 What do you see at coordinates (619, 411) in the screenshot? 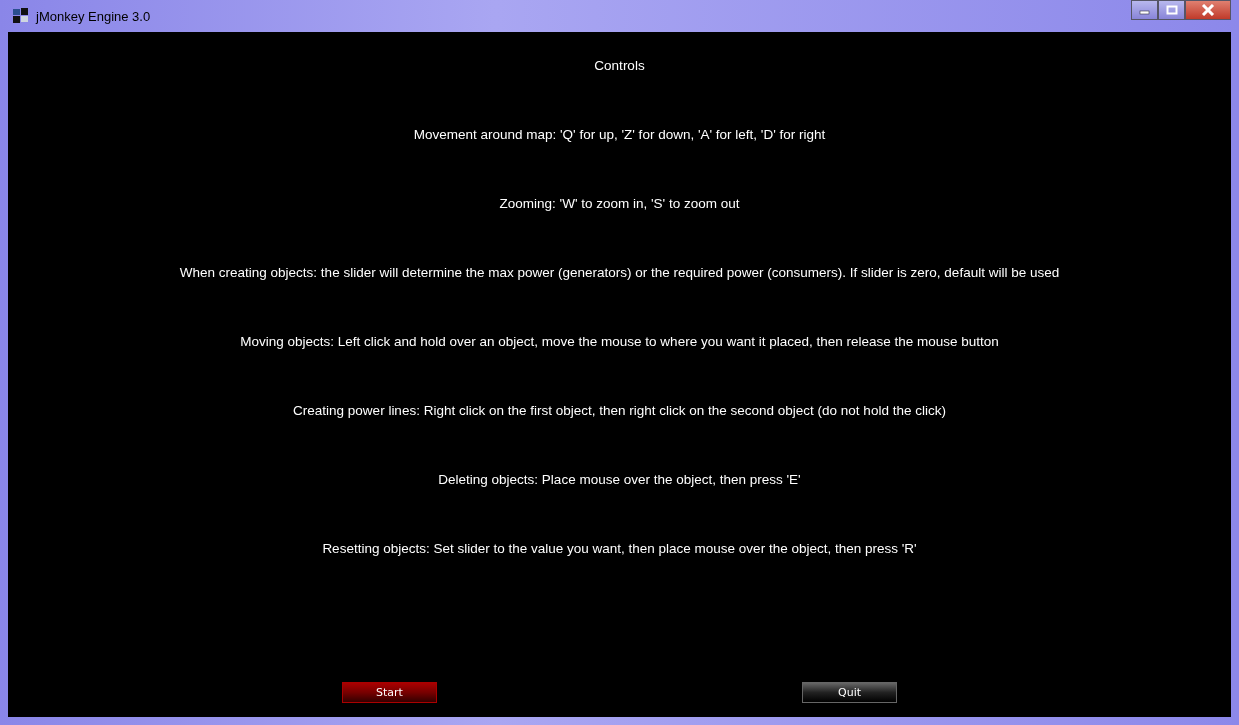
I see `control-instruction: Creating power lines: Right click on the first object, then right click on the second object (do not hold the click)` at bounding box center [619, 411].